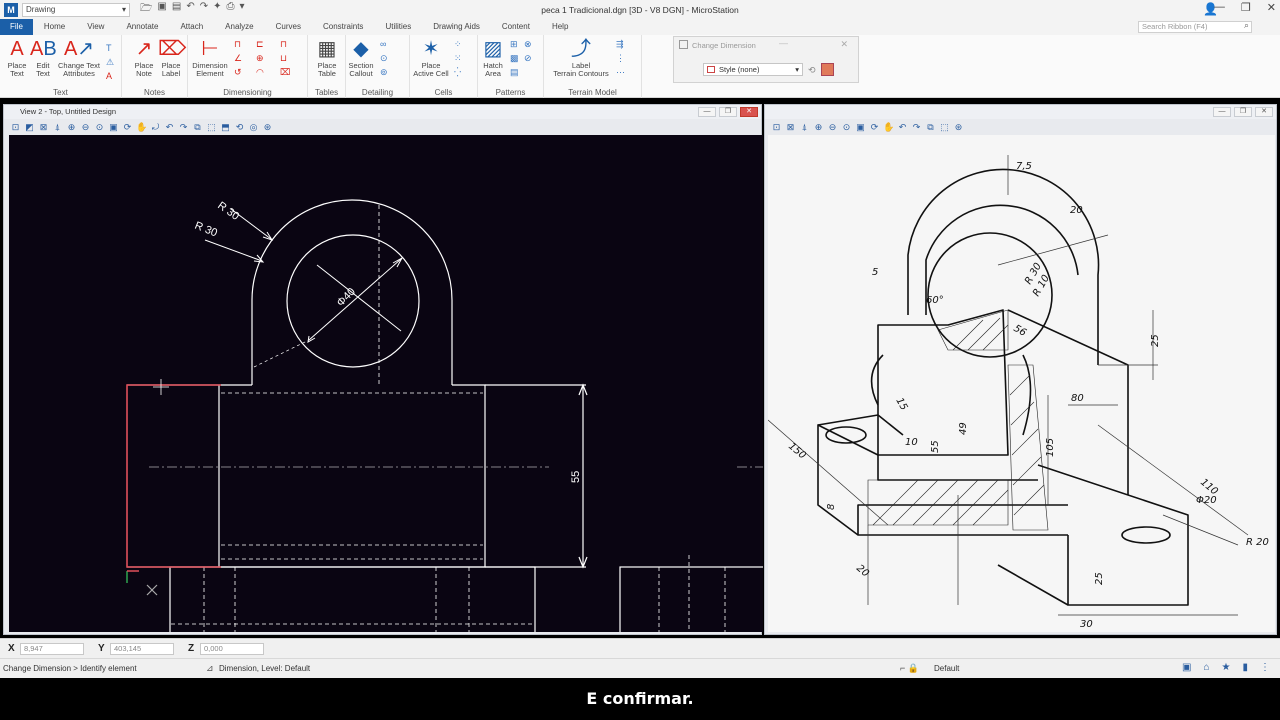 The image size is (1280, 720). What do you see at coordinates (1245, 667) in the screenshot?
I see `snap-mode-icon: ▮` at bounding box center [1245, 667].